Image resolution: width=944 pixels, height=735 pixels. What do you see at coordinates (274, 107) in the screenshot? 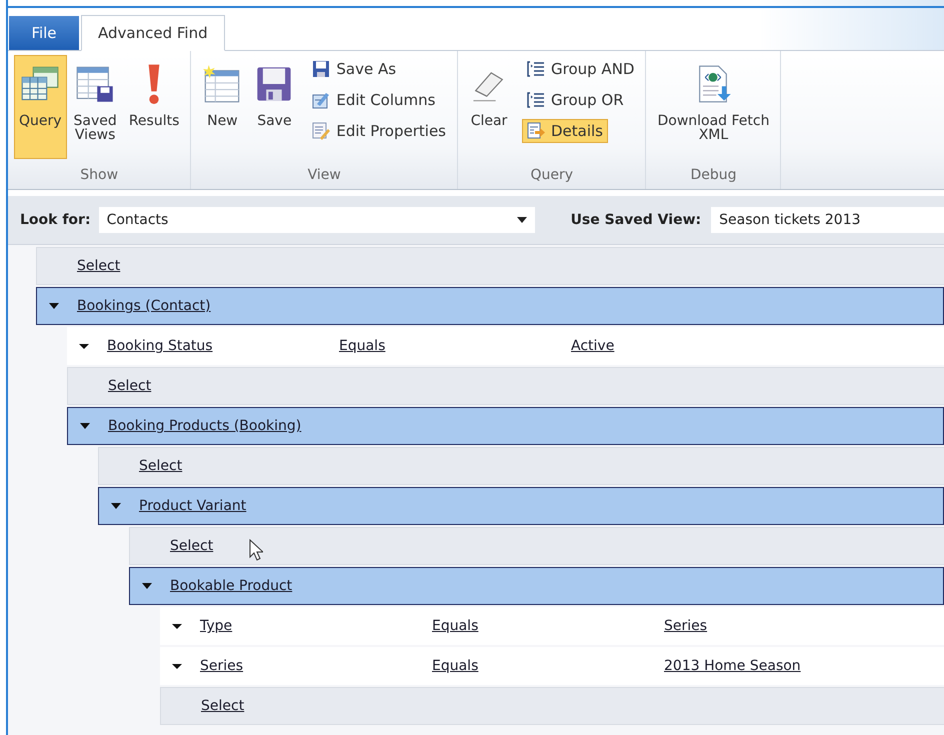
I see `ribbon-button: Save` at bounding box center [274, 107].